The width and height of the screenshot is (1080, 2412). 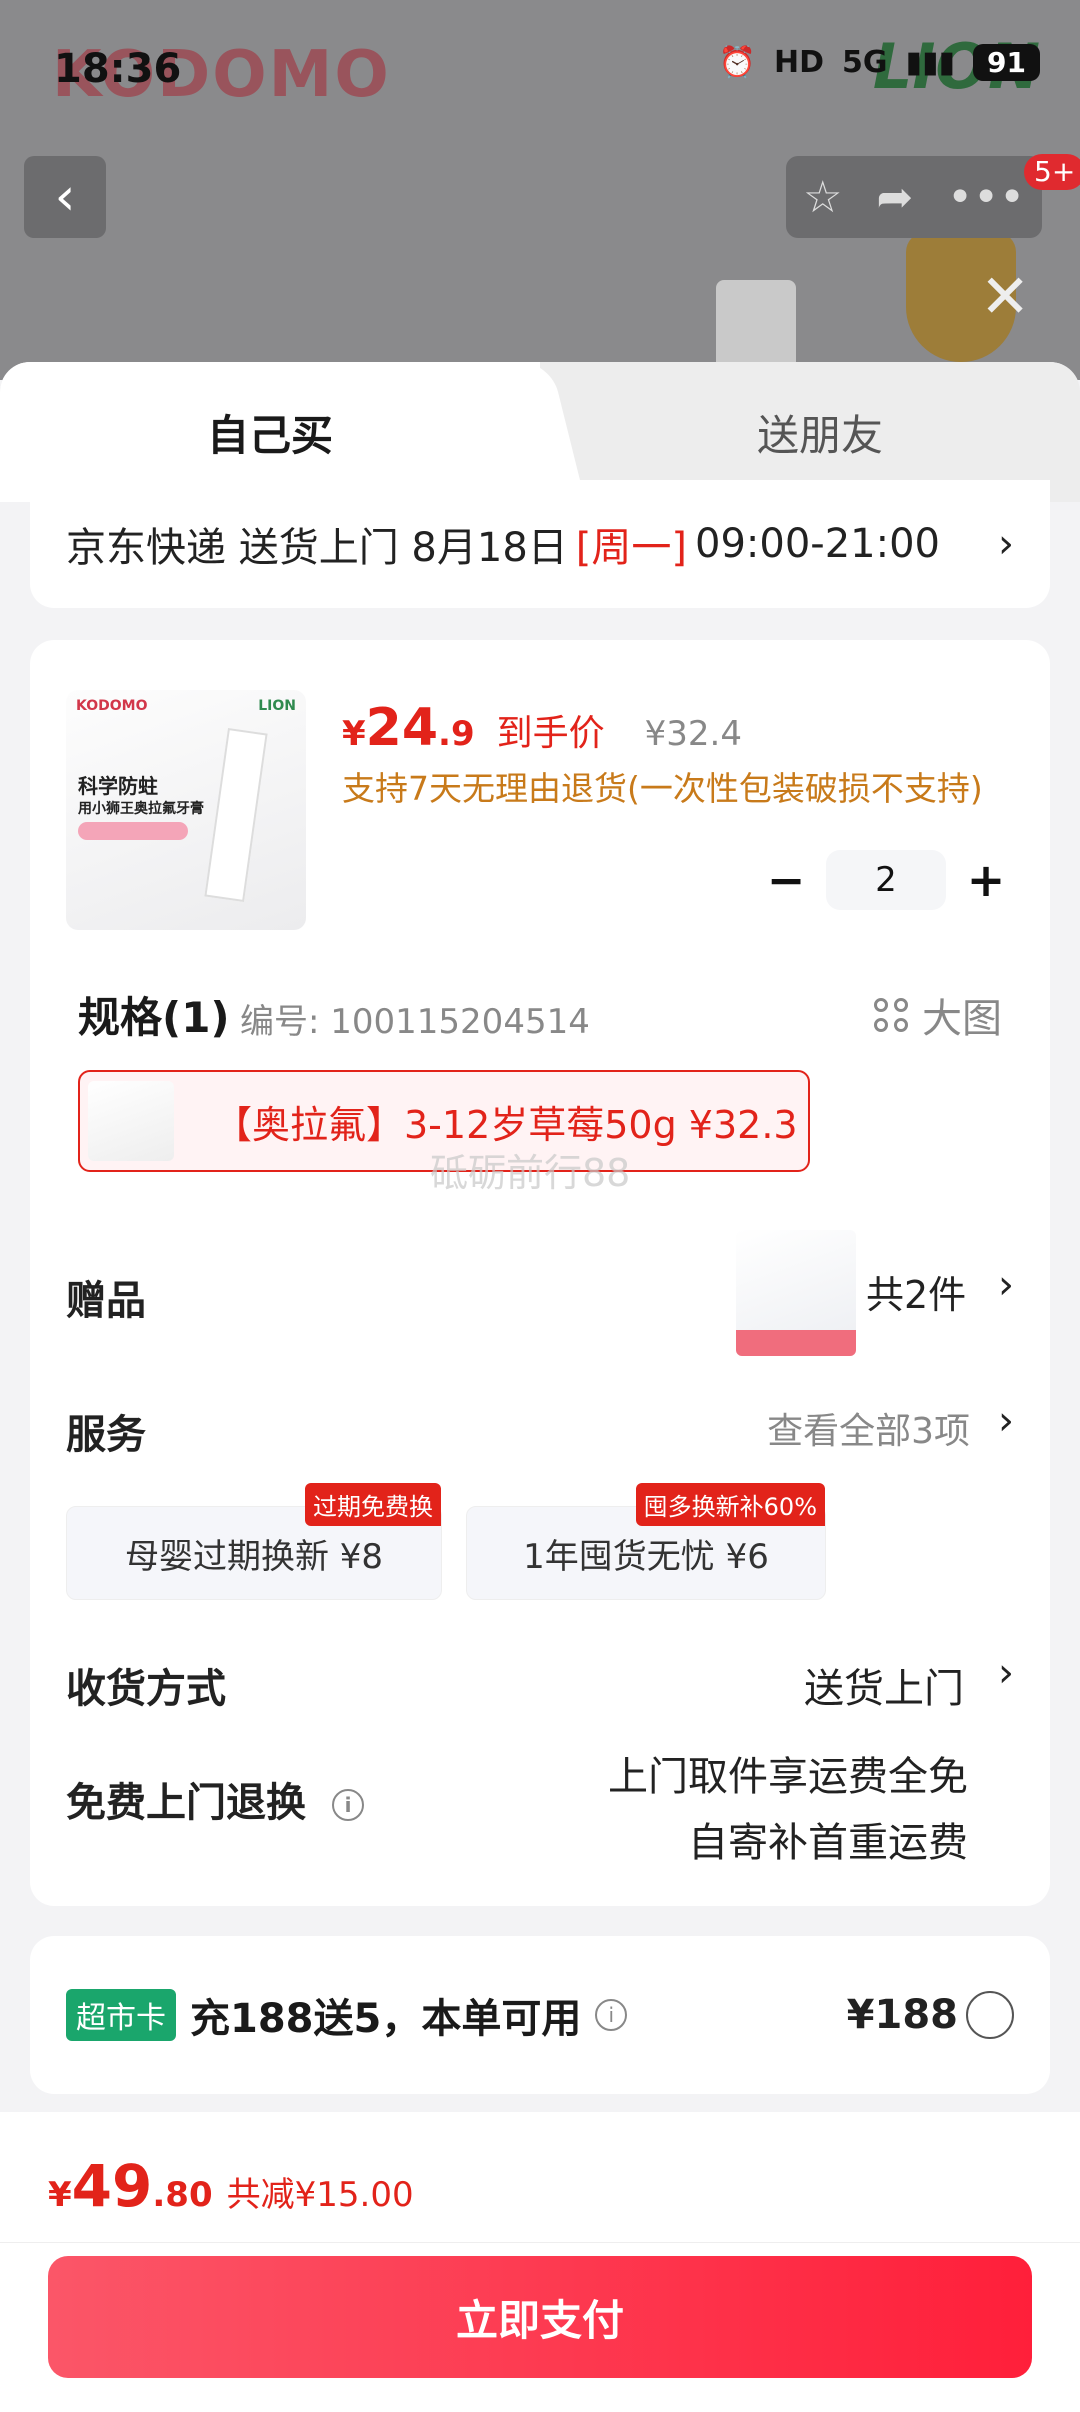 I want to click on promo-tag: 超市卡, so click(x=121, y=2015).